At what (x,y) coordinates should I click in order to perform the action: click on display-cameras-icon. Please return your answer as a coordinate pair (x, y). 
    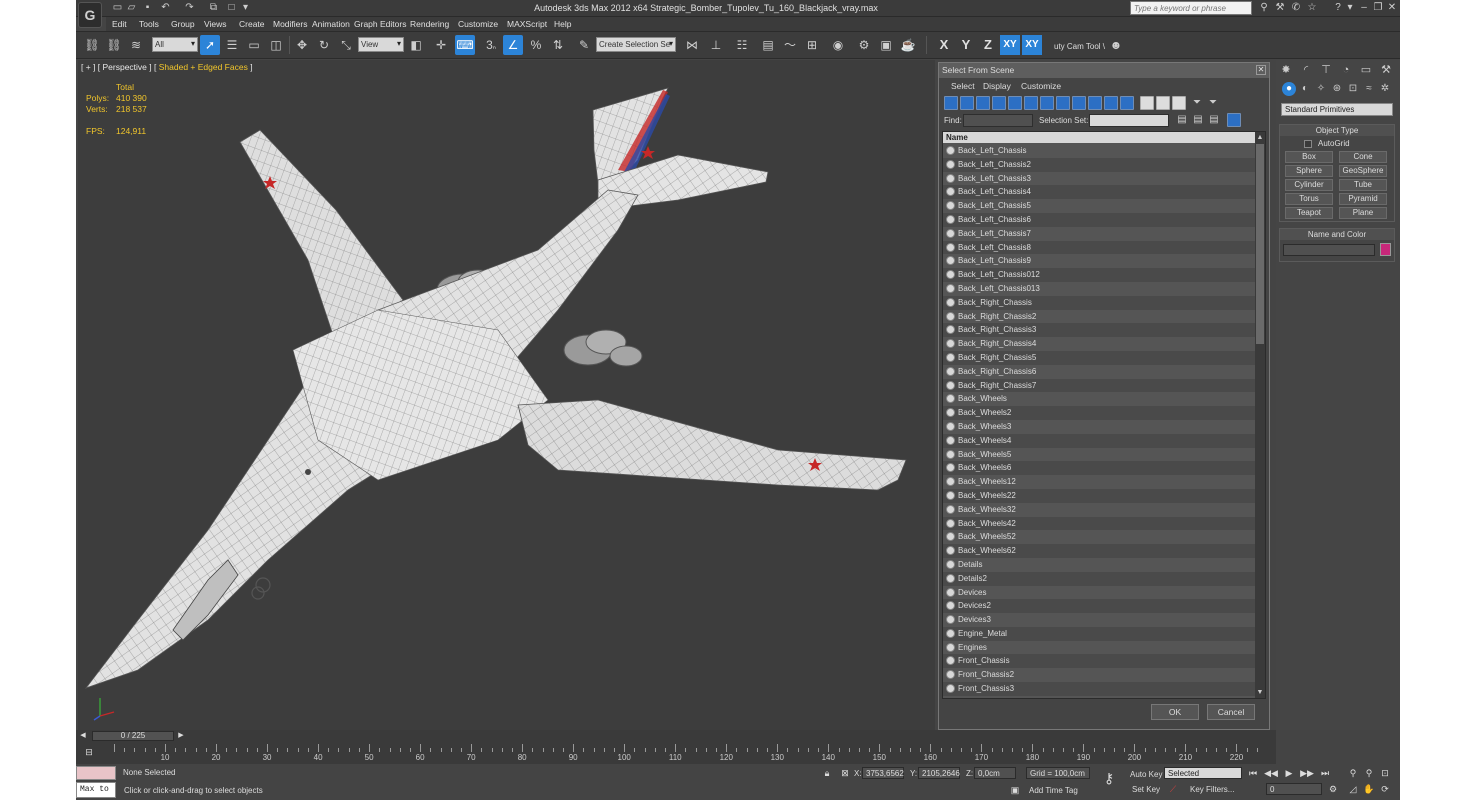
    Looking at the image, I should click on (999, 103).